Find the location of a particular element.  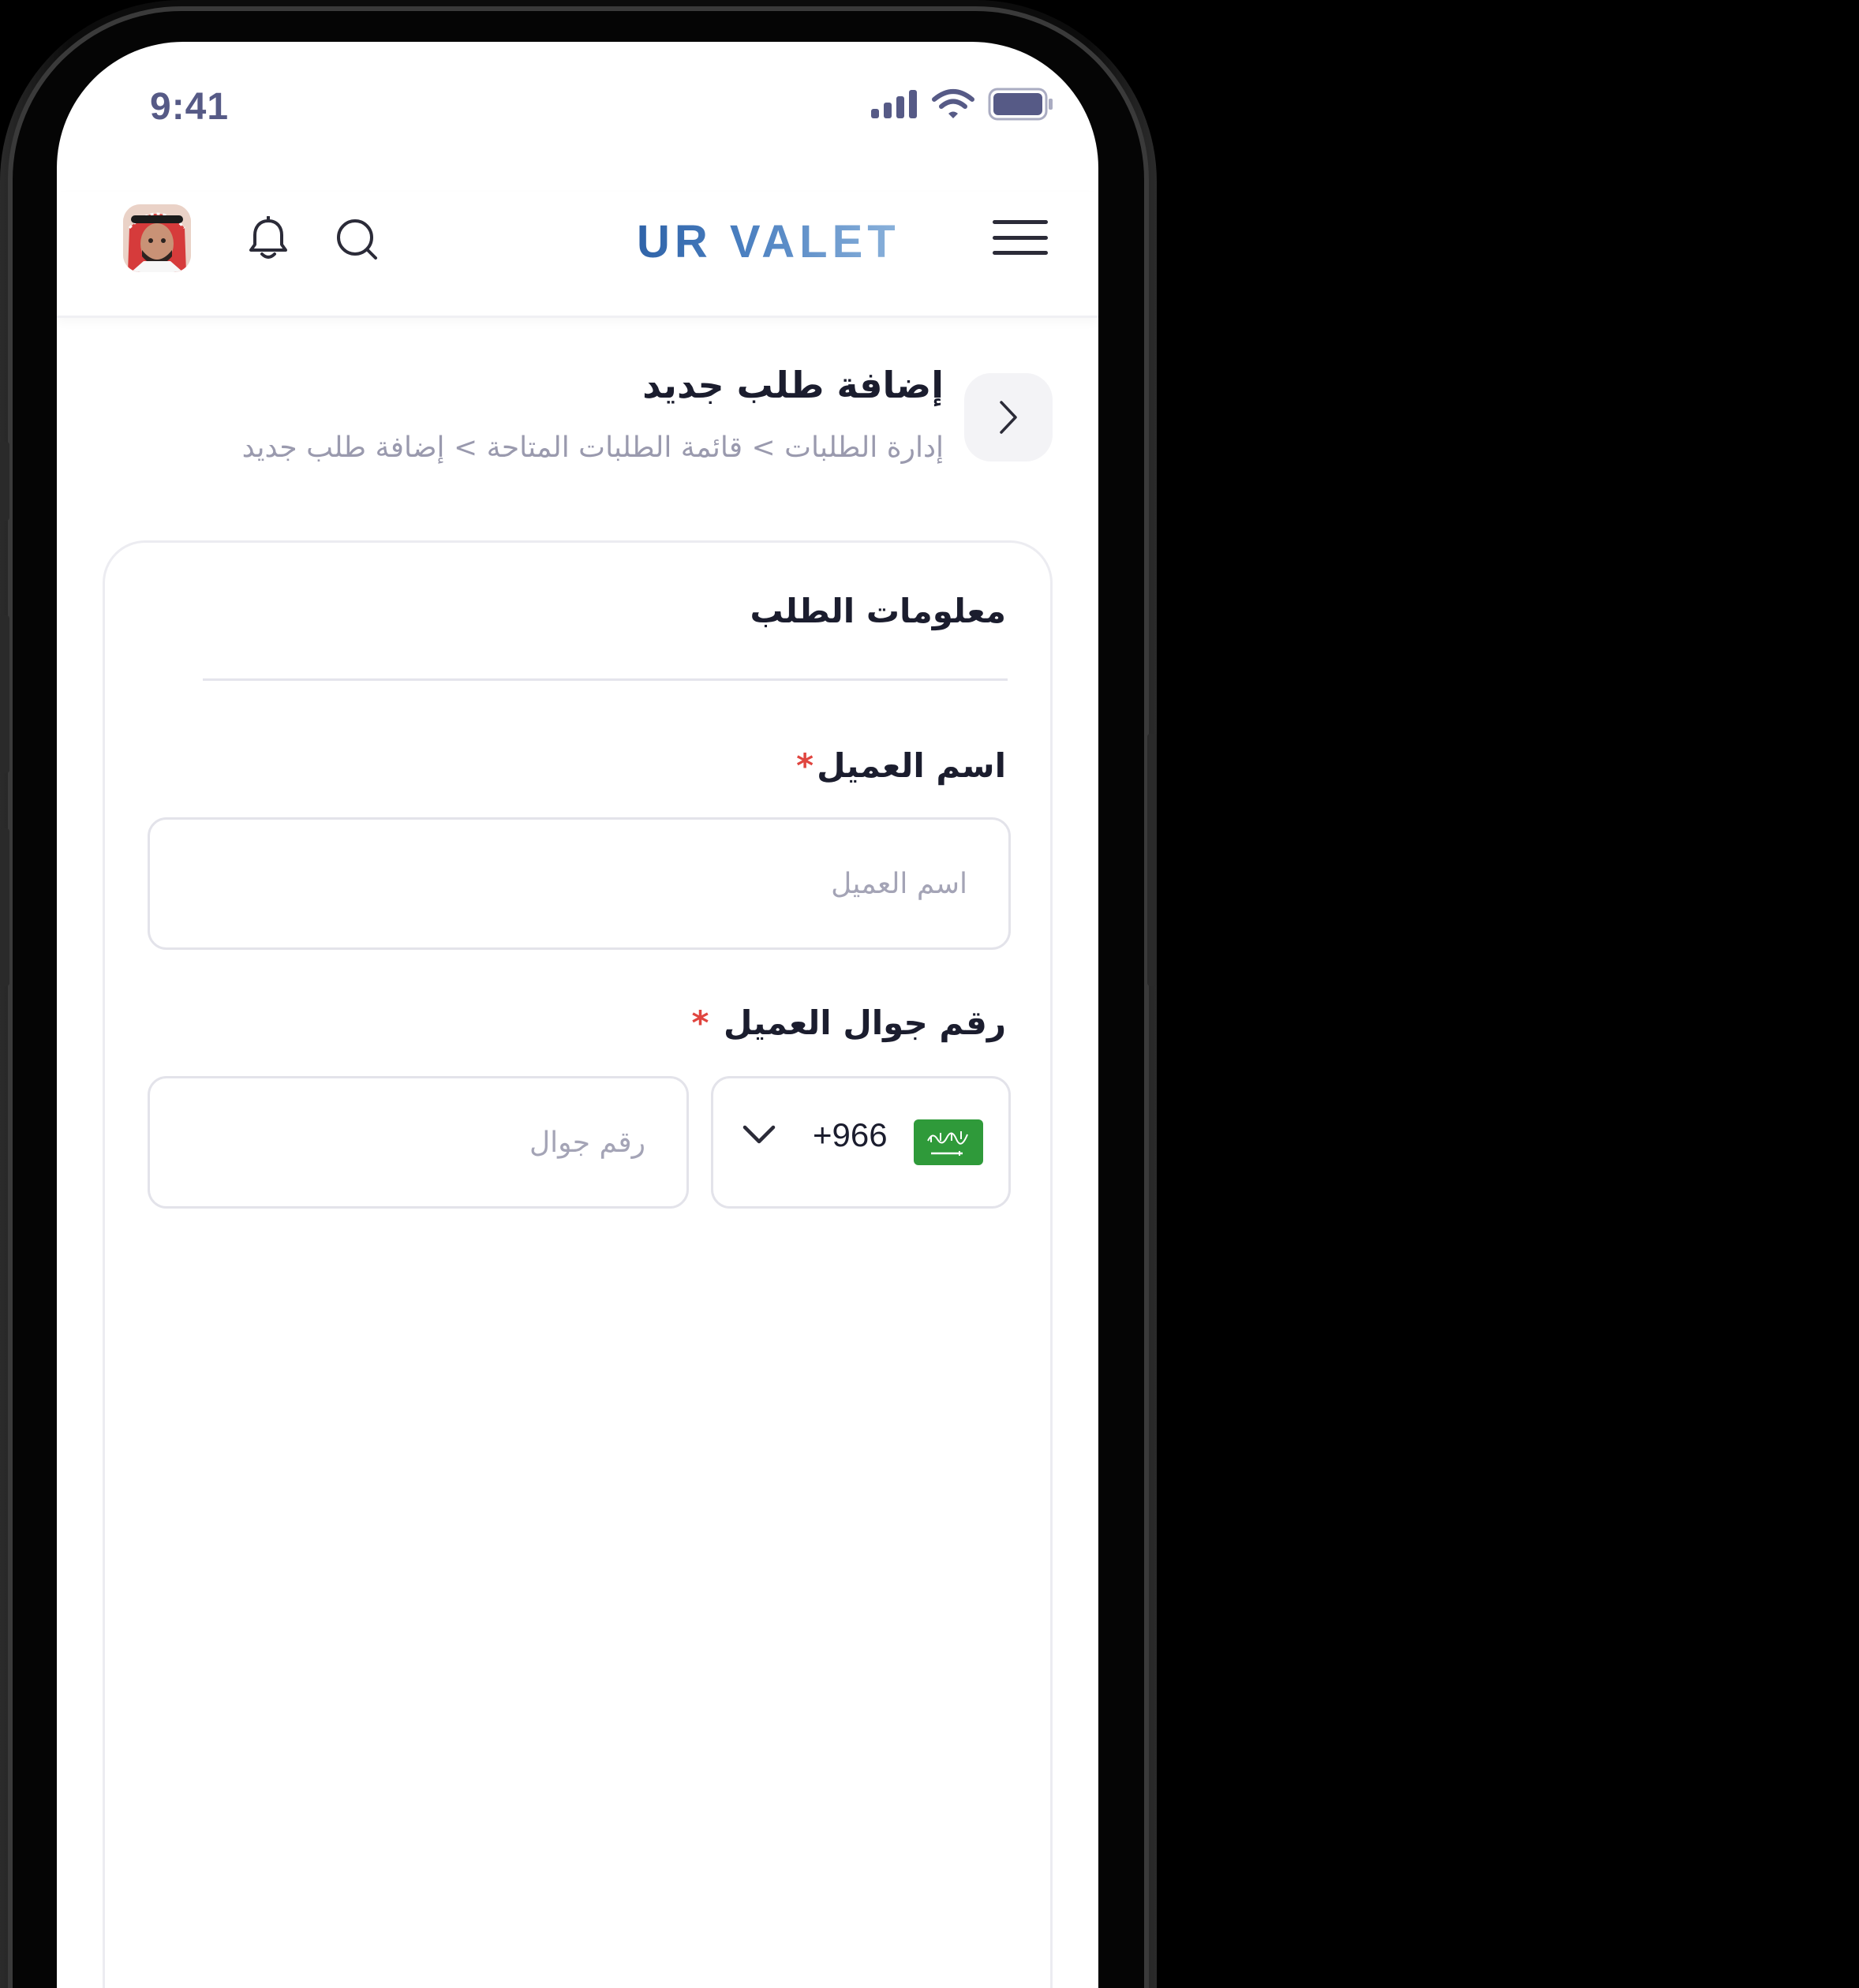

search-button is located at coordinates (357, 239).